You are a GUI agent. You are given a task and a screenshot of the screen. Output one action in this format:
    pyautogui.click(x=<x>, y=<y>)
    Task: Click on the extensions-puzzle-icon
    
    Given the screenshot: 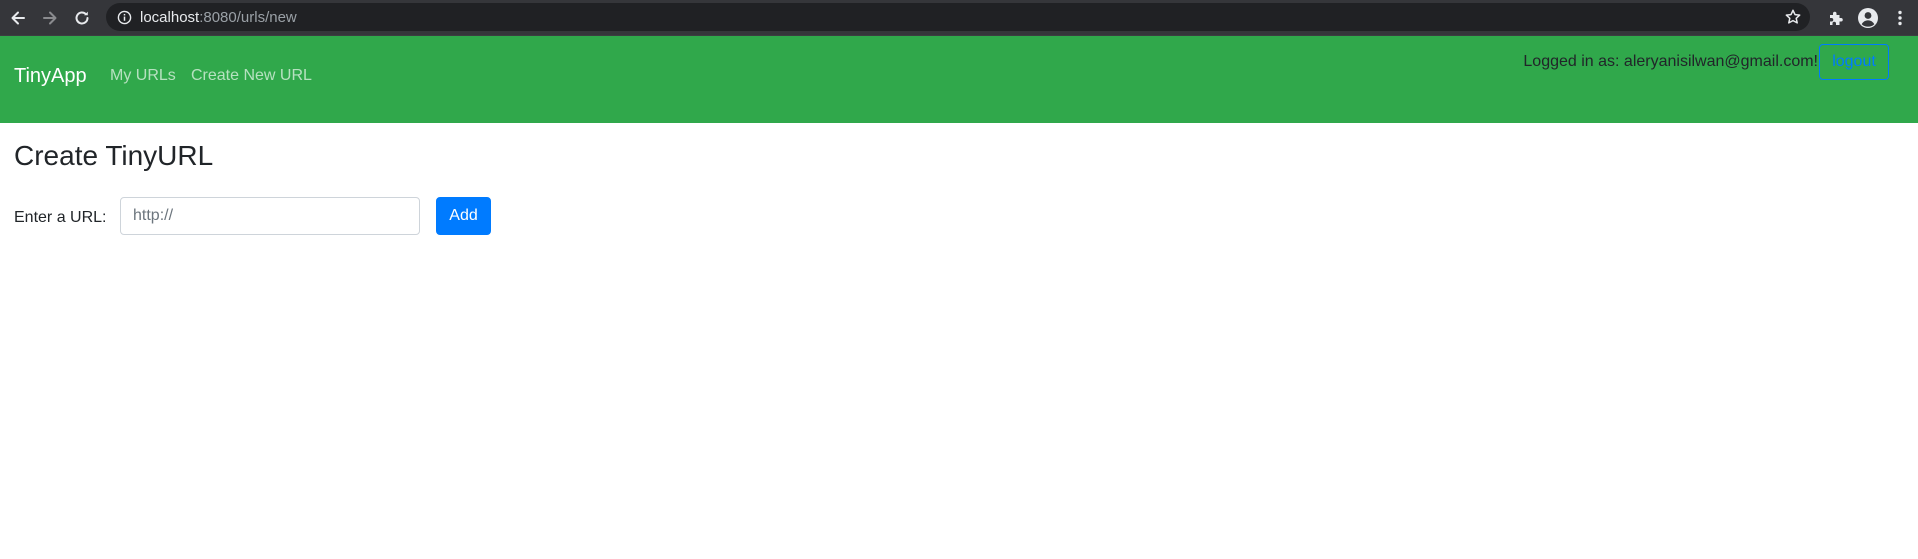 What is the action you would take?
    pyautogui.click(x=1836, y=18)
    